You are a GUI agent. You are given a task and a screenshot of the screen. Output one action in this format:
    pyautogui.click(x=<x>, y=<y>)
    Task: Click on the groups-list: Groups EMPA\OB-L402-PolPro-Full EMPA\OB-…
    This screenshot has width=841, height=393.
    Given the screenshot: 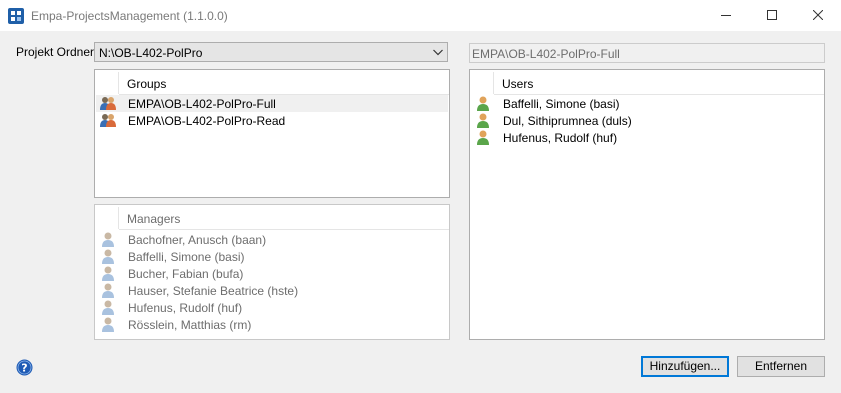 What is the action you would take?
    pyautogui.click(x=272, y=133)
    